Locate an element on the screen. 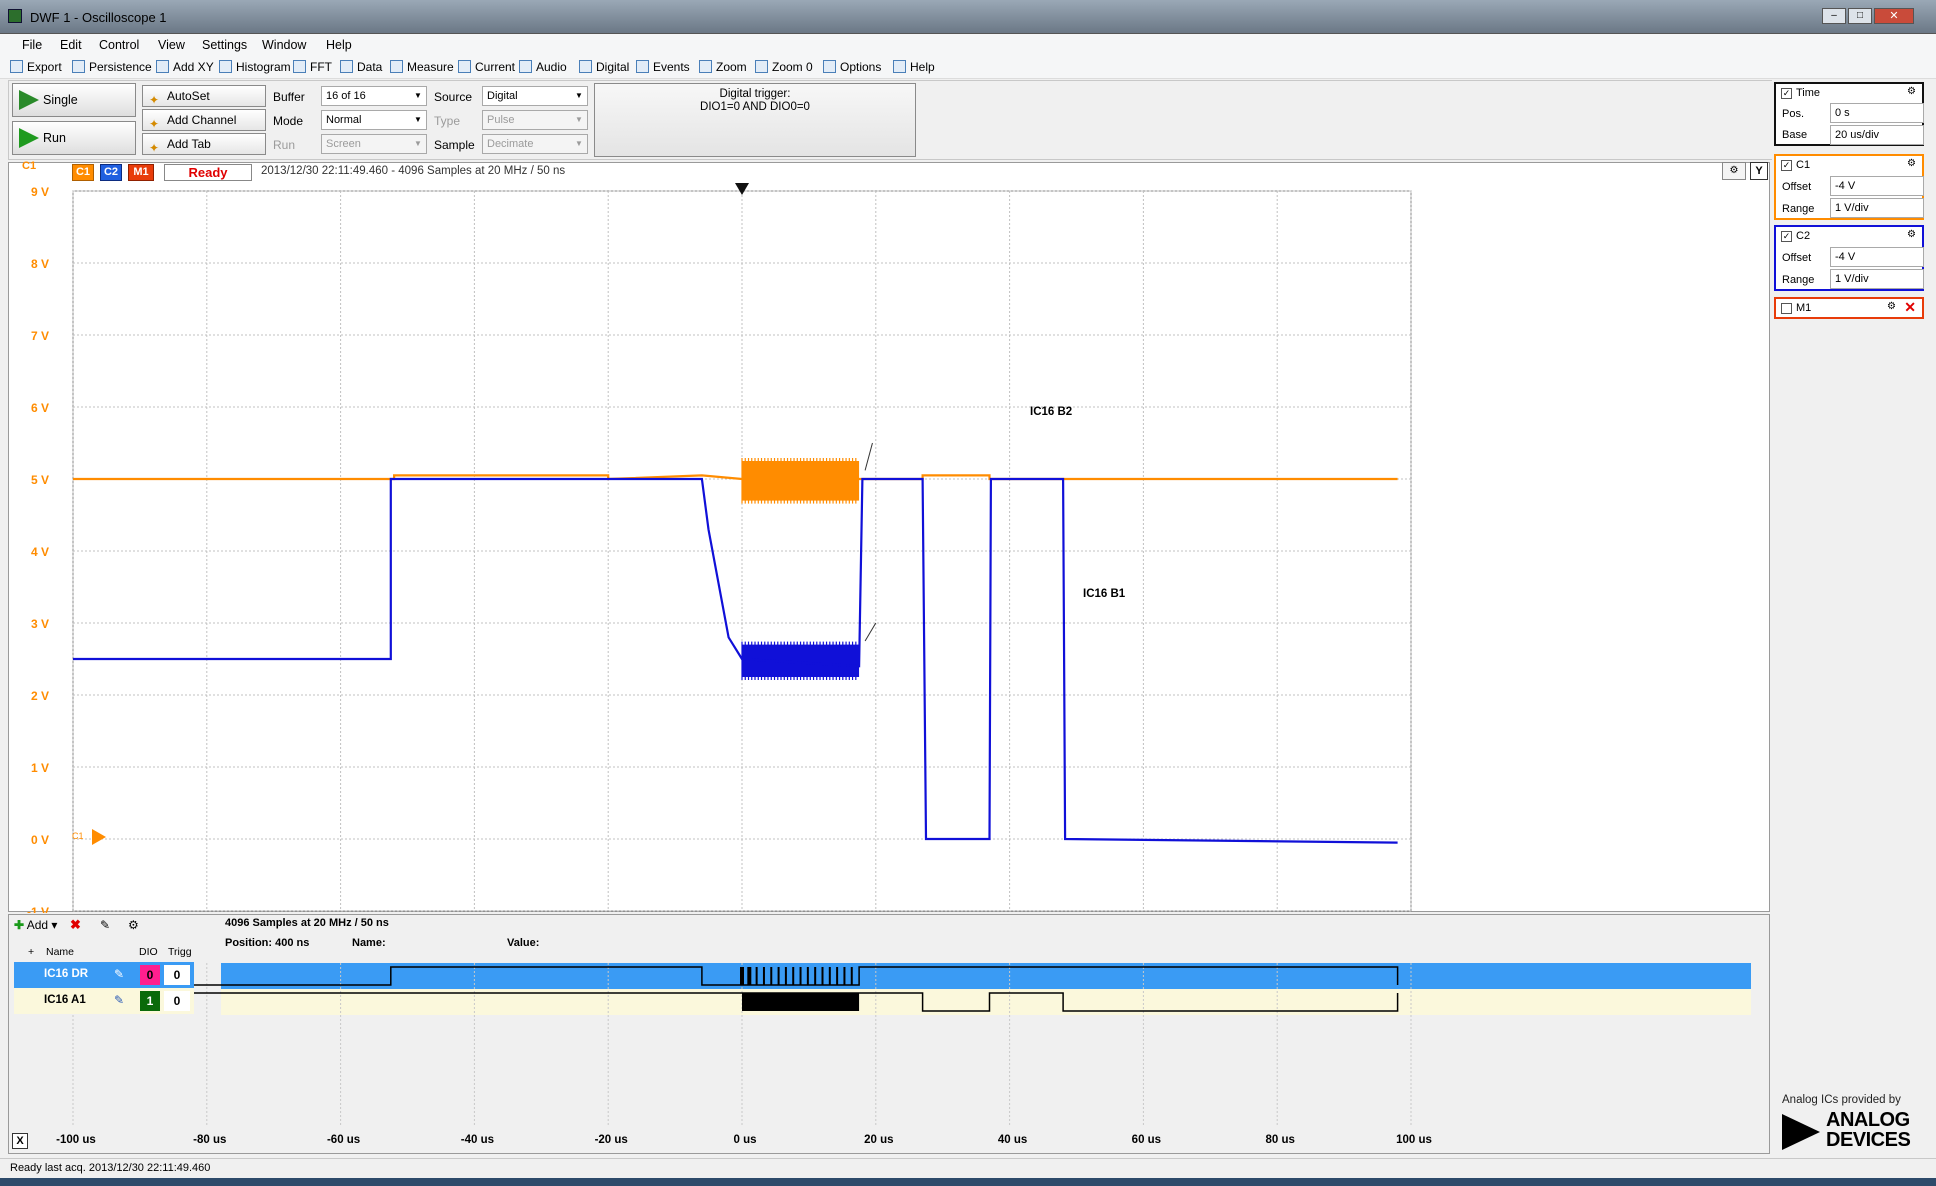  y-axis-toggle: Y is located at coordinates (1759, 171).